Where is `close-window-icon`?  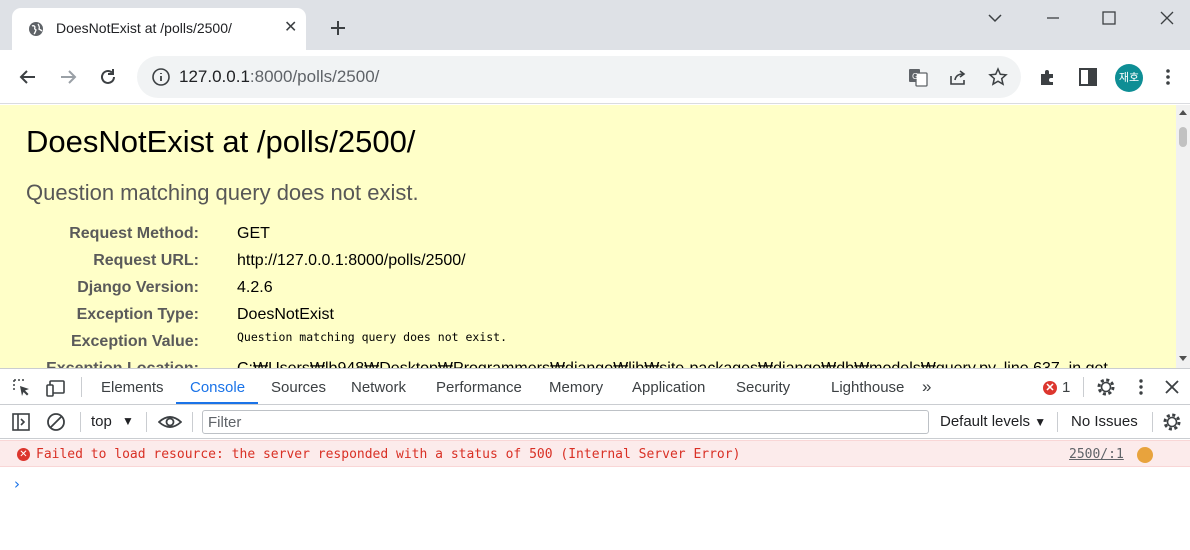 close-window-icon is located at coordinates (1167, 18).